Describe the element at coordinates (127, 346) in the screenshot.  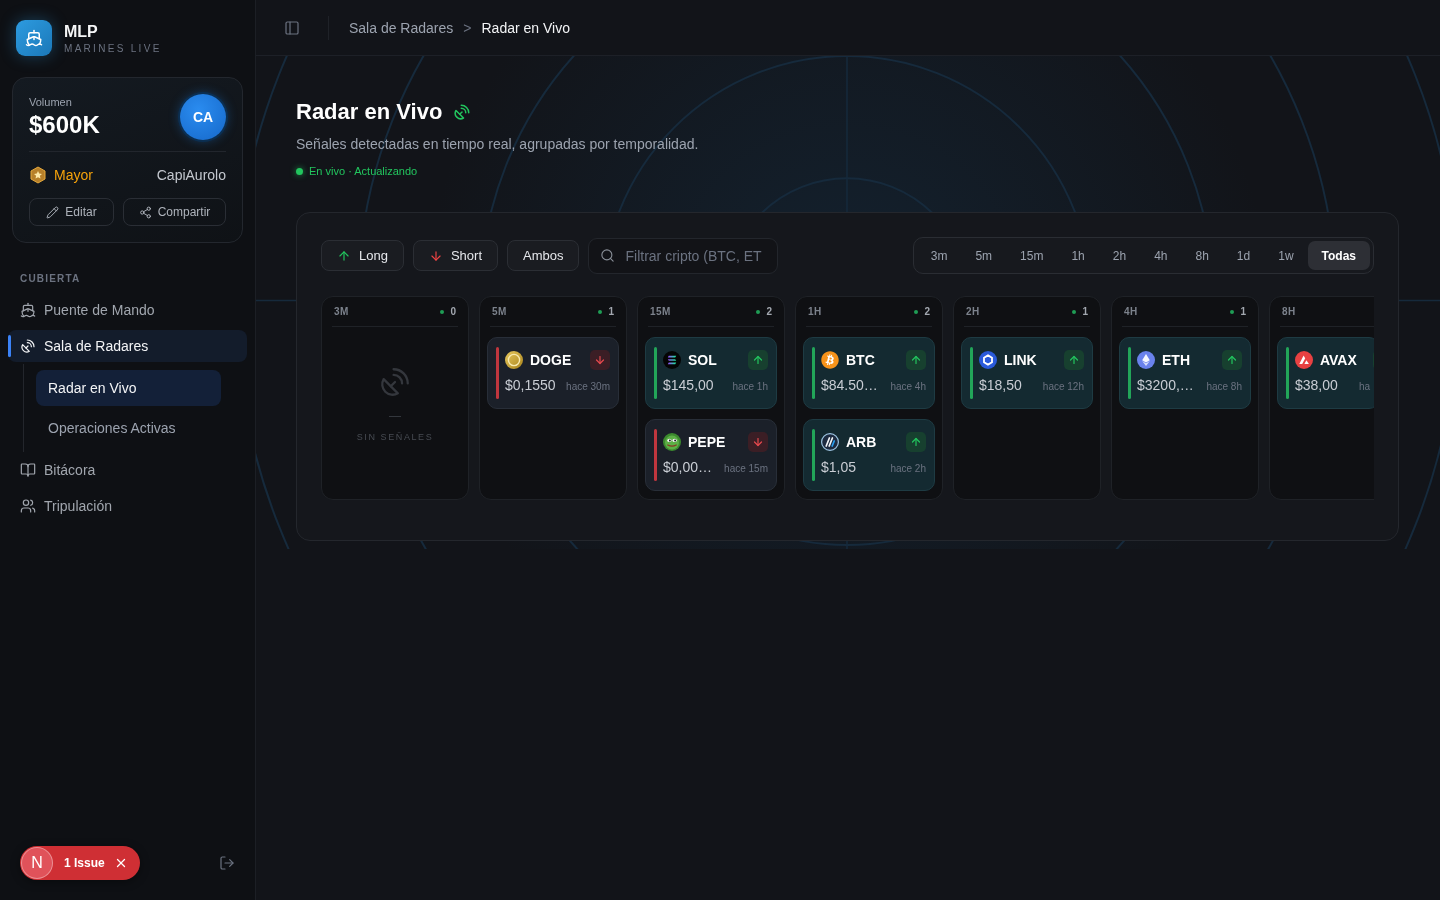
I see `nav-item: Sala de Radares` at that location.